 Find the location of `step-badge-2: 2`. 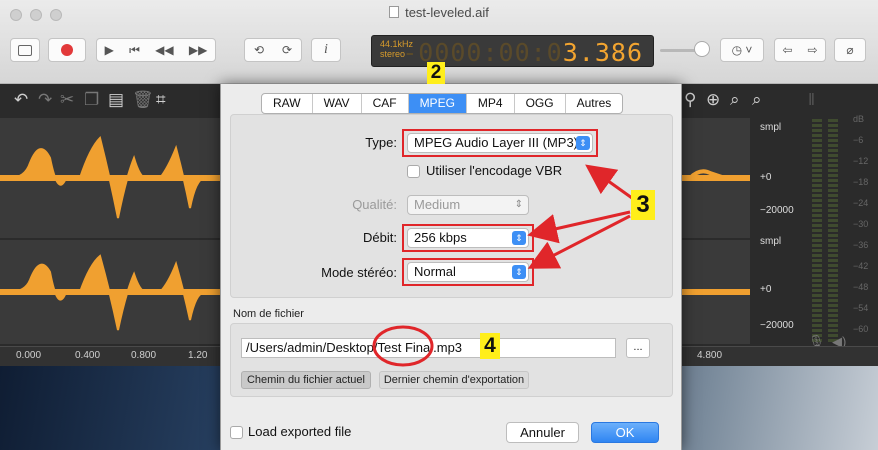

step-badge-2: 2 is located at coordinates (436, 73).